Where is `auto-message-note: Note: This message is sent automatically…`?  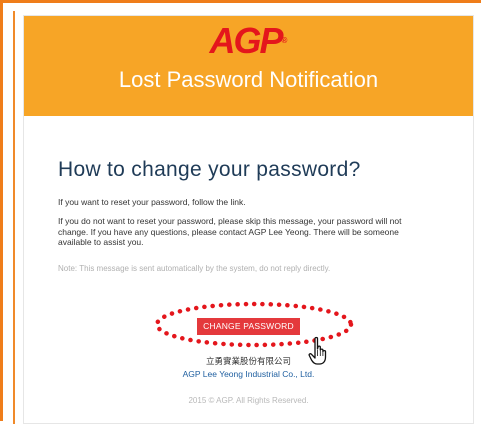
auto-message-note: Note: This message is sent automatically… is located at coordinates (194, 268).